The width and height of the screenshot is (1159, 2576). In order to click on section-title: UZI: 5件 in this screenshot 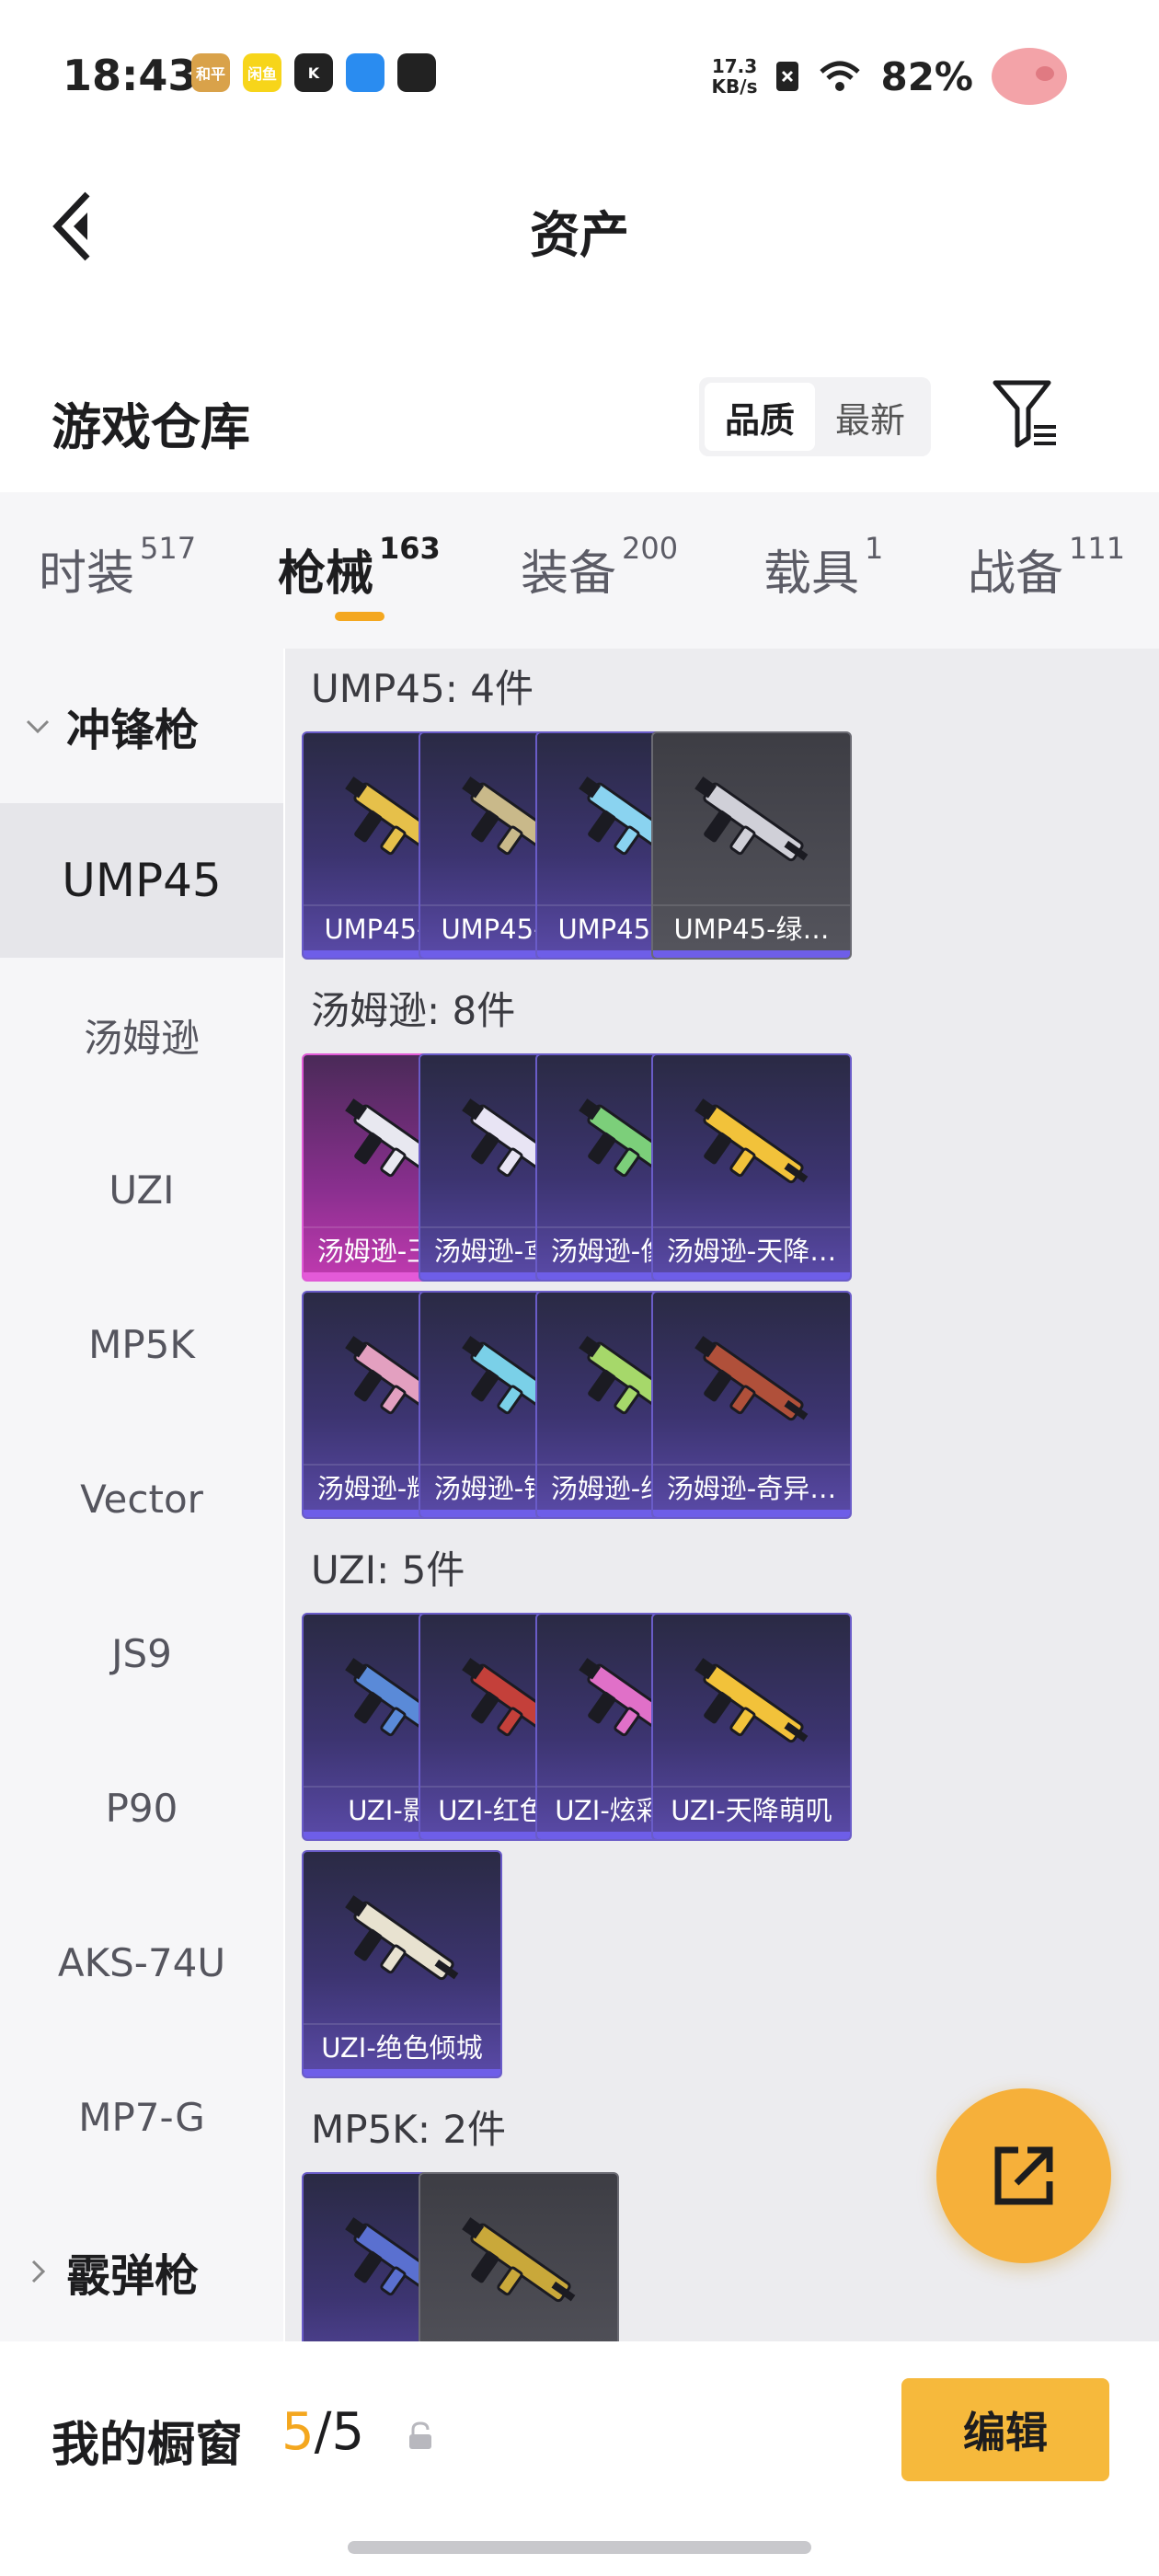, I will do `click(388, 1570)`.